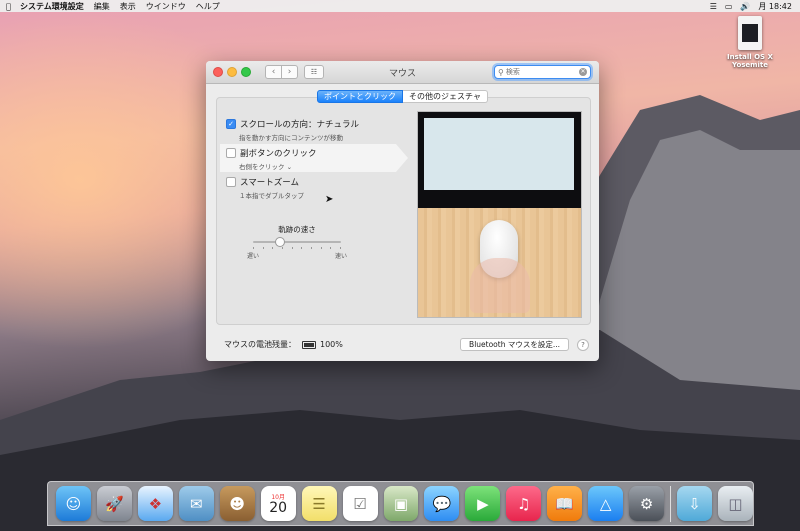 The width and height of the screenshot is (800, 531). I want to click on sd-card-icon, so click(750, 33).